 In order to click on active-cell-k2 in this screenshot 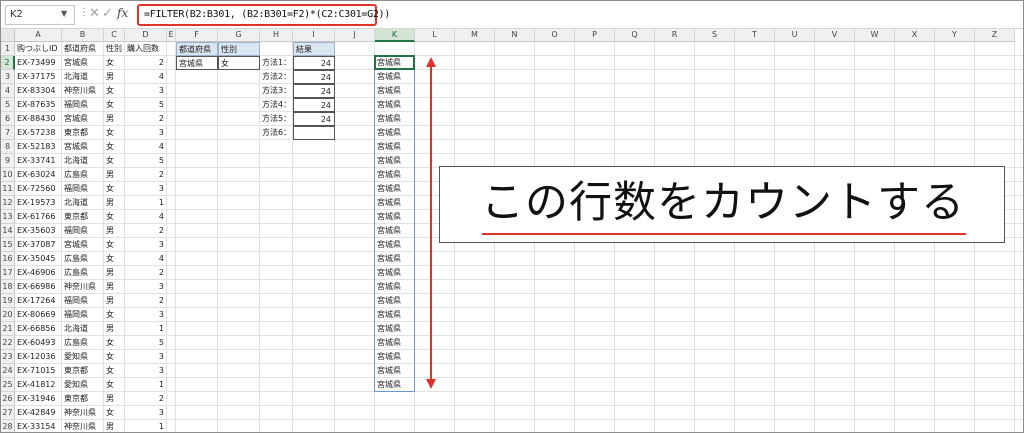, I will do `click(394, 62)`.